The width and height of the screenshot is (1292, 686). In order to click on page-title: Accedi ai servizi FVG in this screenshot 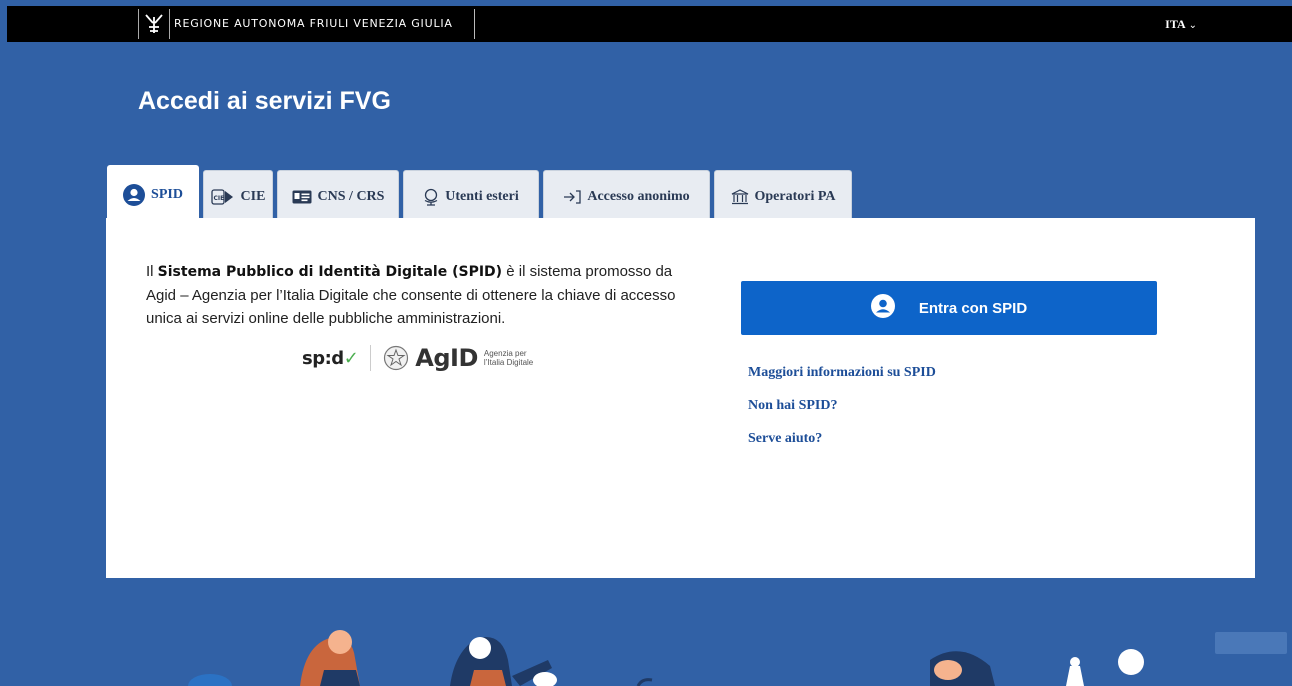, I will do `click(264, 101)`.